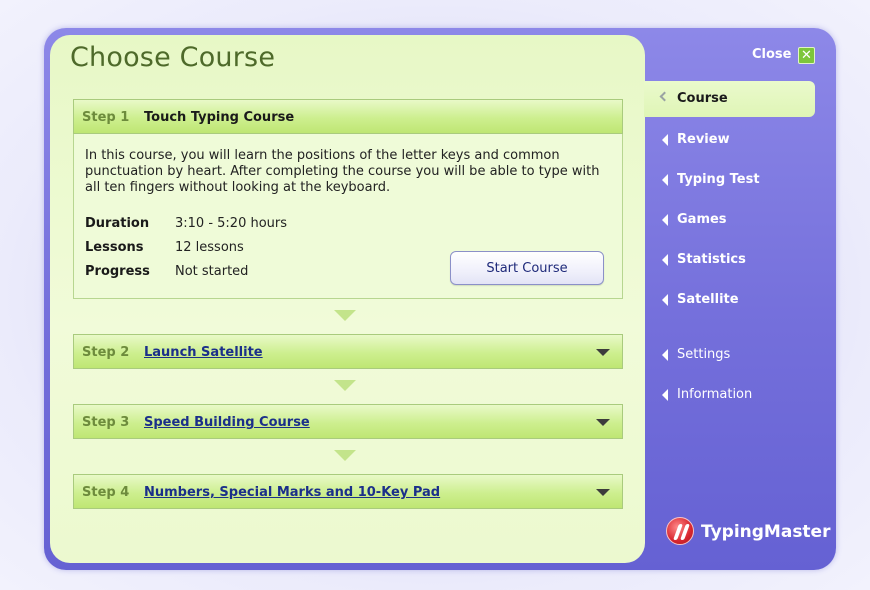 The height and width of the screenshot is (590, 870). I want to click on typingmaster-logo: TypingMaster, so click(748, 532).